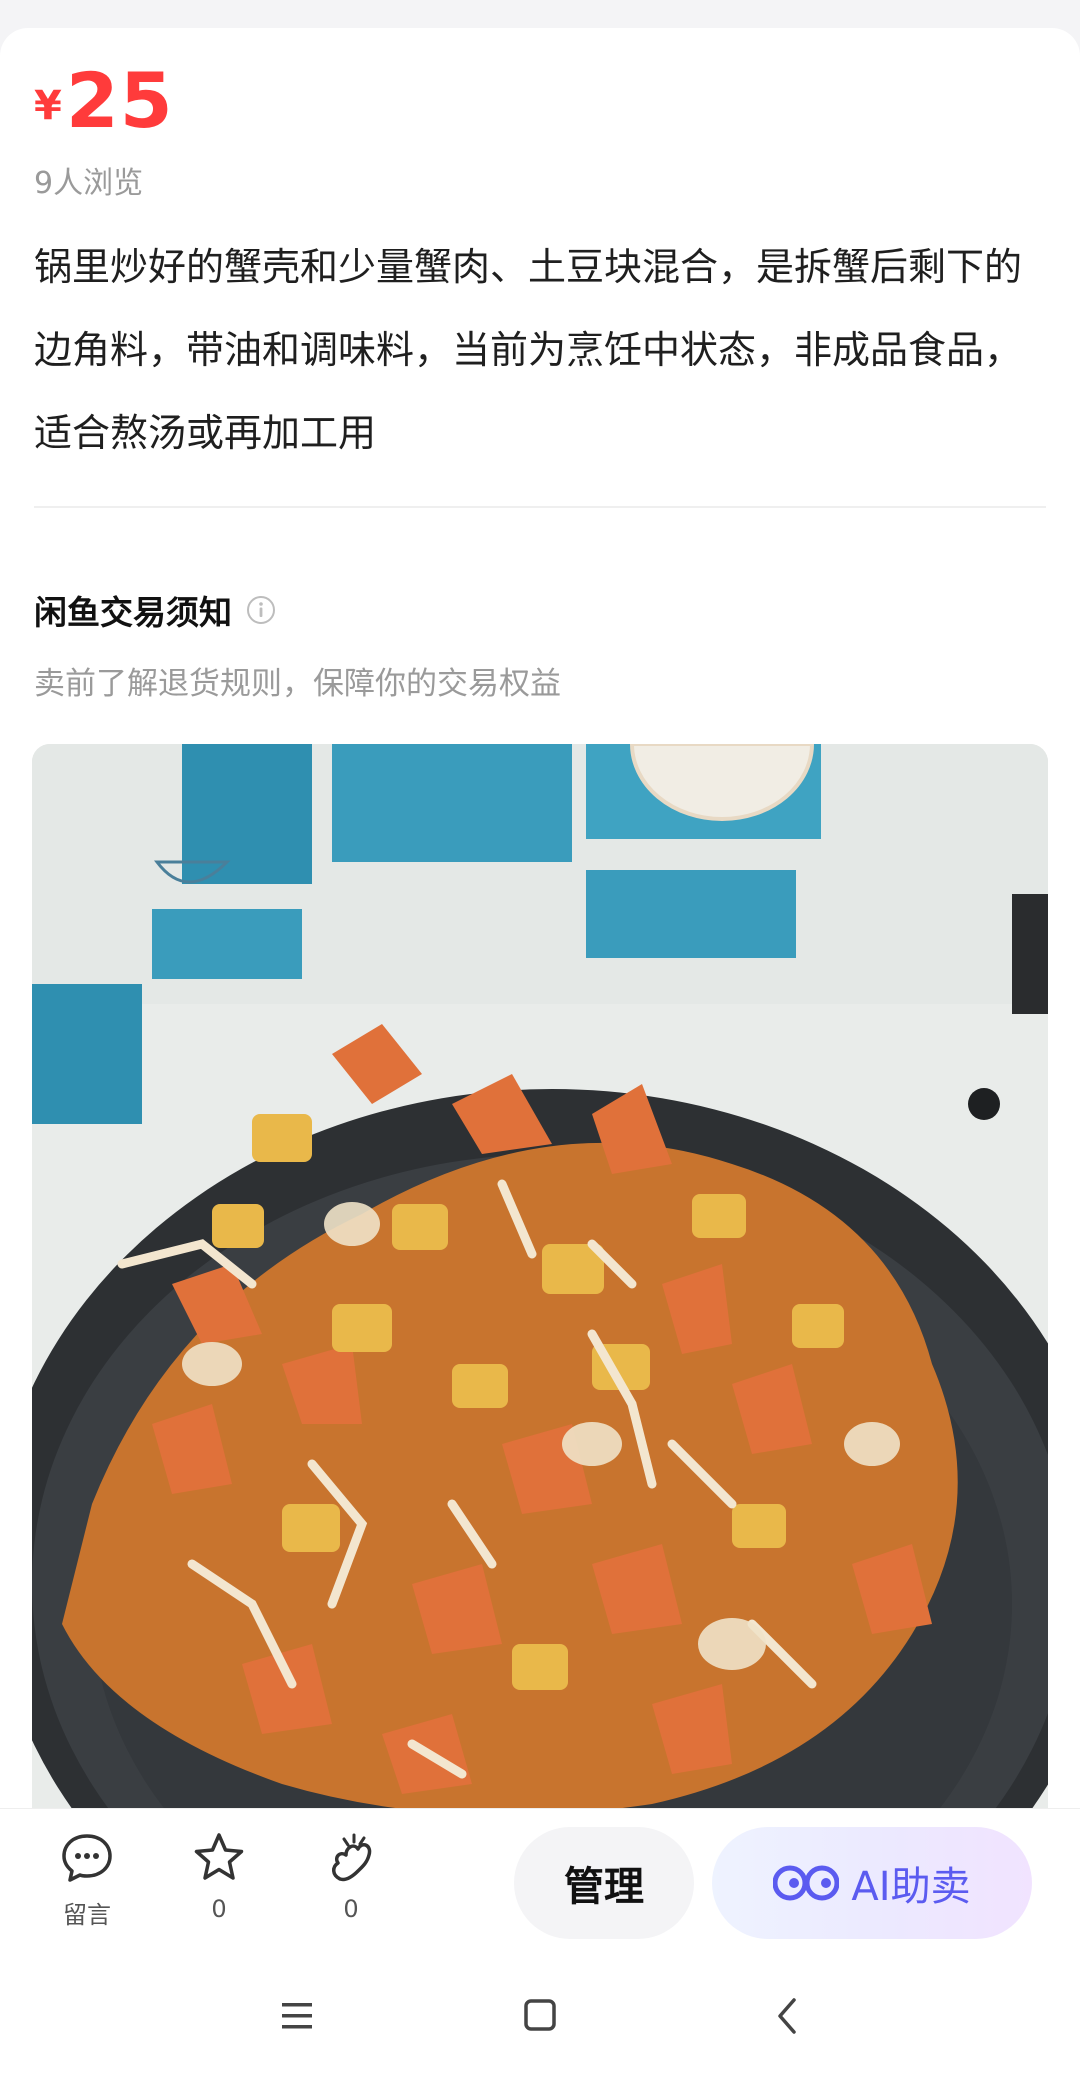 This screenshot has width=1080, height=2082. Describe the element at coordinates (604, 1883) in the screenshot. I see `manage-button: 管理` at that location.